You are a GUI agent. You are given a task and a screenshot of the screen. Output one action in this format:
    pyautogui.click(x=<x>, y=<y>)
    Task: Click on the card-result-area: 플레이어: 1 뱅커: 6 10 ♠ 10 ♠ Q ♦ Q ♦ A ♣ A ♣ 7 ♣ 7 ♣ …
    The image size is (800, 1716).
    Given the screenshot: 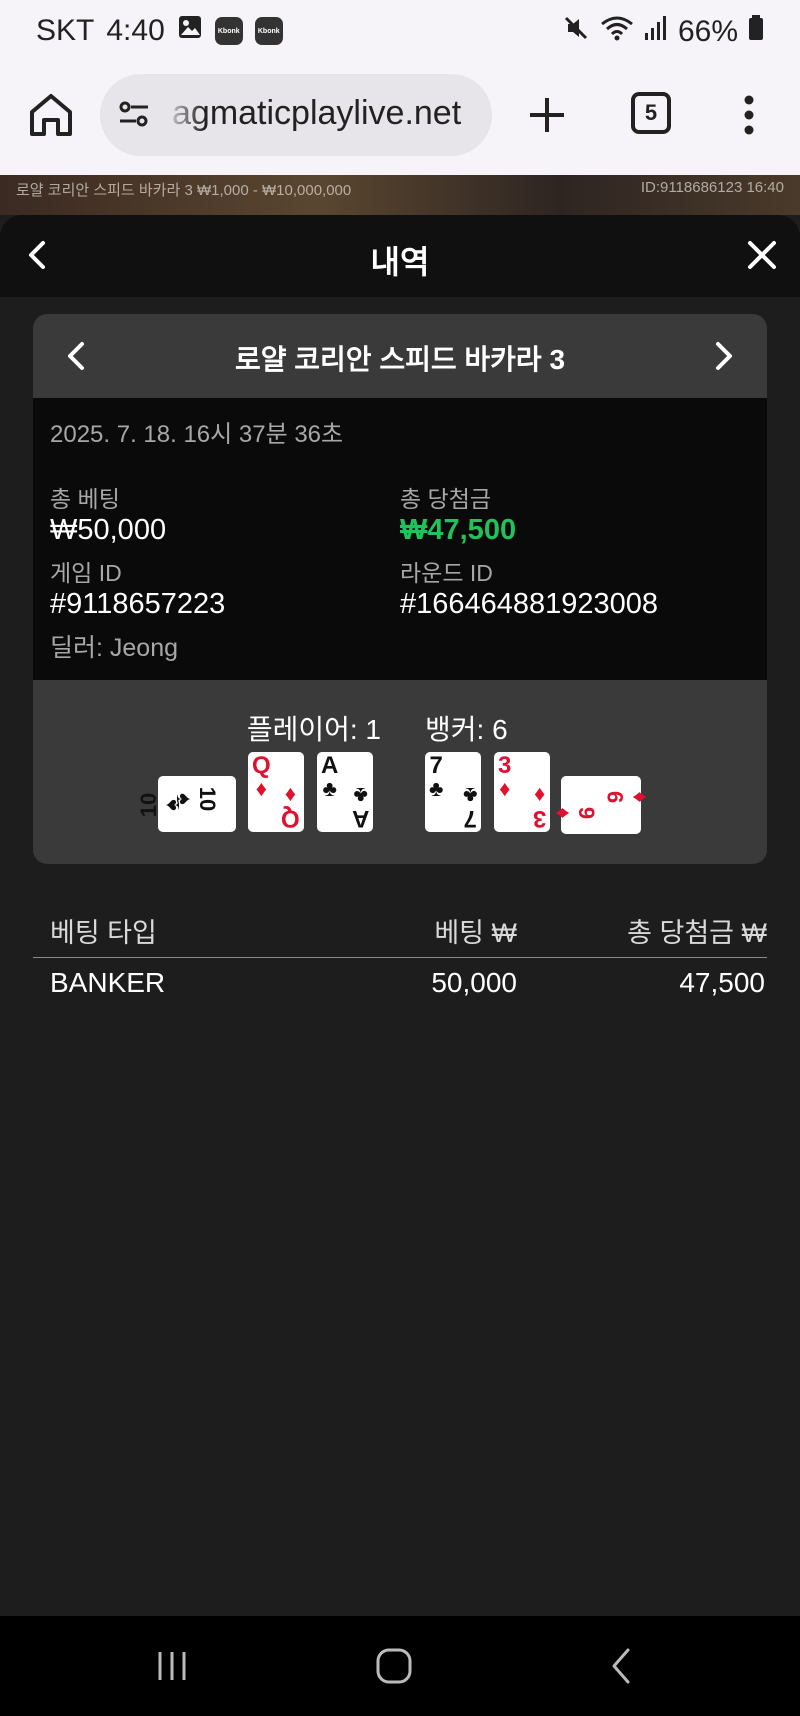 What is the action you would take?
    pyautogui.click(x=400, y=772)
    